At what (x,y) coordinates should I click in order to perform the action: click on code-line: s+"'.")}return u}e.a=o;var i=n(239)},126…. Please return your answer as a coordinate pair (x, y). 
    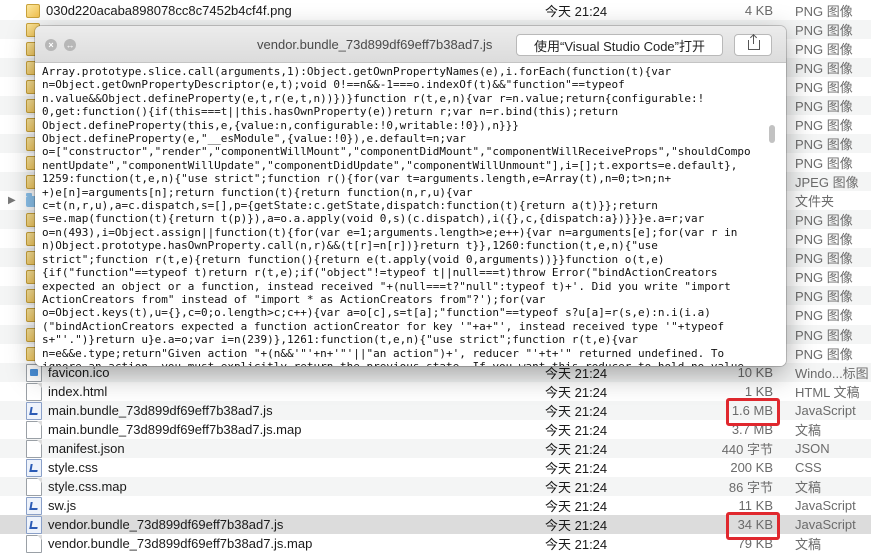
    Looking at the image, I should click on (340, 340).